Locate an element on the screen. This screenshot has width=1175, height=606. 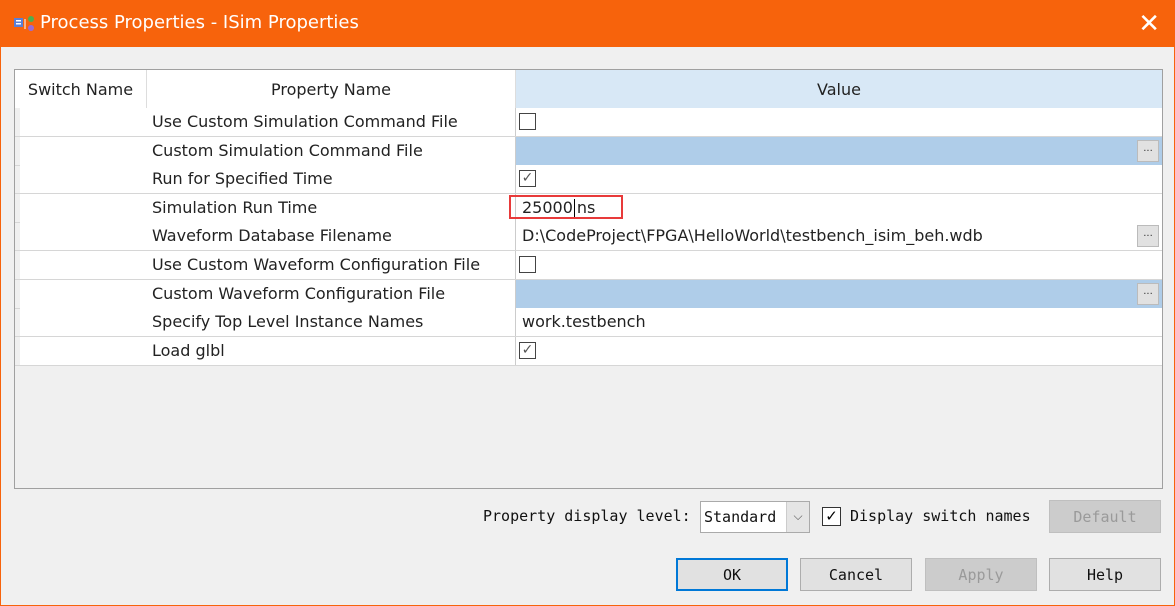
ok-button: OK is located at coordinates (732, 574).